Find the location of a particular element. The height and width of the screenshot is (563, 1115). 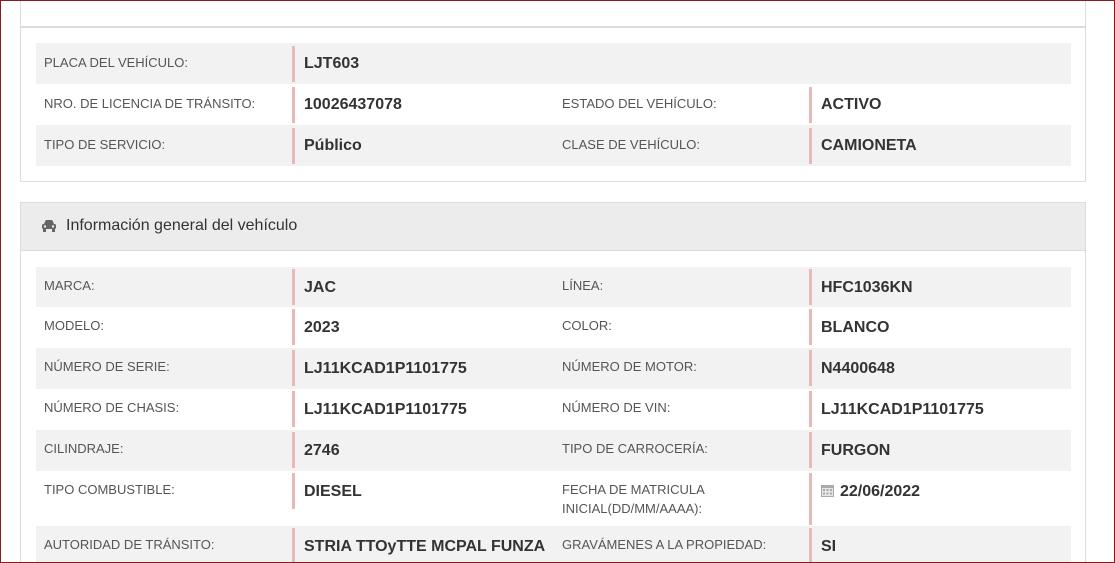

registration-date-value: 22/06/2022 is located at coordinates (880, 491).